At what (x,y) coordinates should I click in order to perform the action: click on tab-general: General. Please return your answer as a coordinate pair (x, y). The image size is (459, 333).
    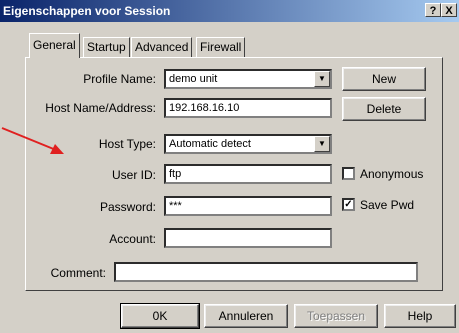
    Looking at the image, I should click on (54, 45).